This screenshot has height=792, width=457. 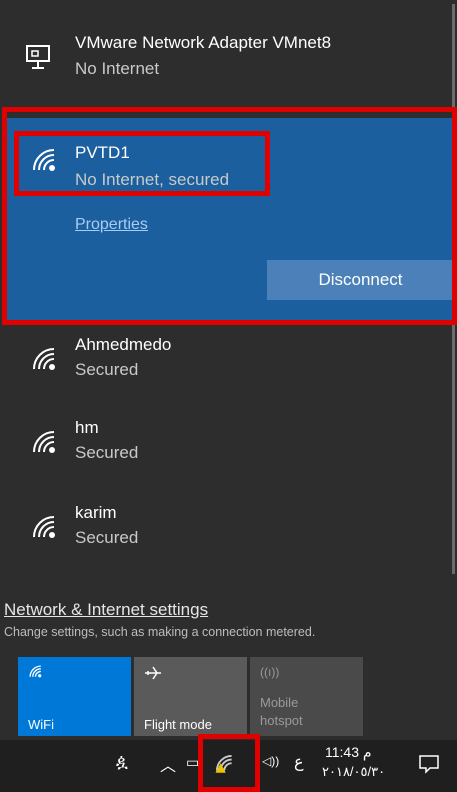 I want to click on people-icon: ዿ, so click(x=122, y=762).